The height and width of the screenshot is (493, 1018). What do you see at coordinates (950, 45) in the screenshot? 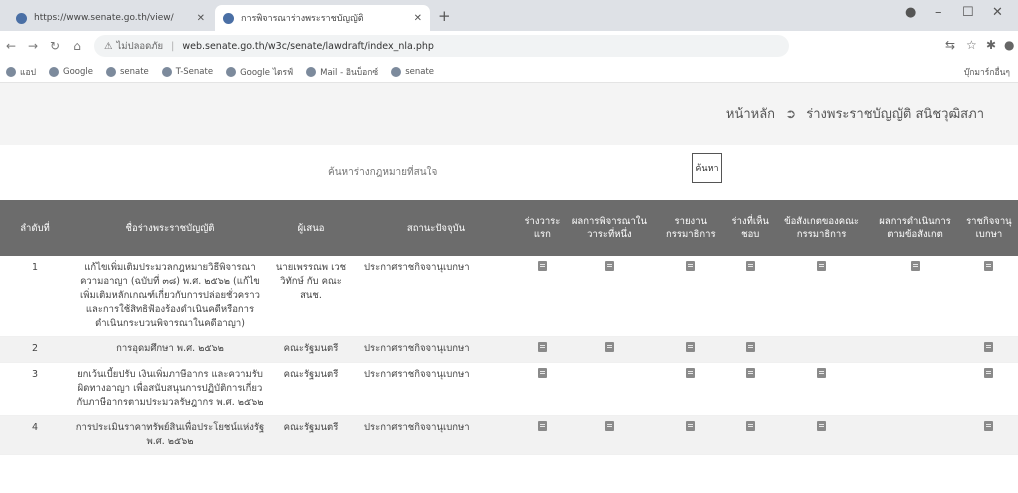
I see `translate-icon: ⇆` at bounding box center [950, 45].